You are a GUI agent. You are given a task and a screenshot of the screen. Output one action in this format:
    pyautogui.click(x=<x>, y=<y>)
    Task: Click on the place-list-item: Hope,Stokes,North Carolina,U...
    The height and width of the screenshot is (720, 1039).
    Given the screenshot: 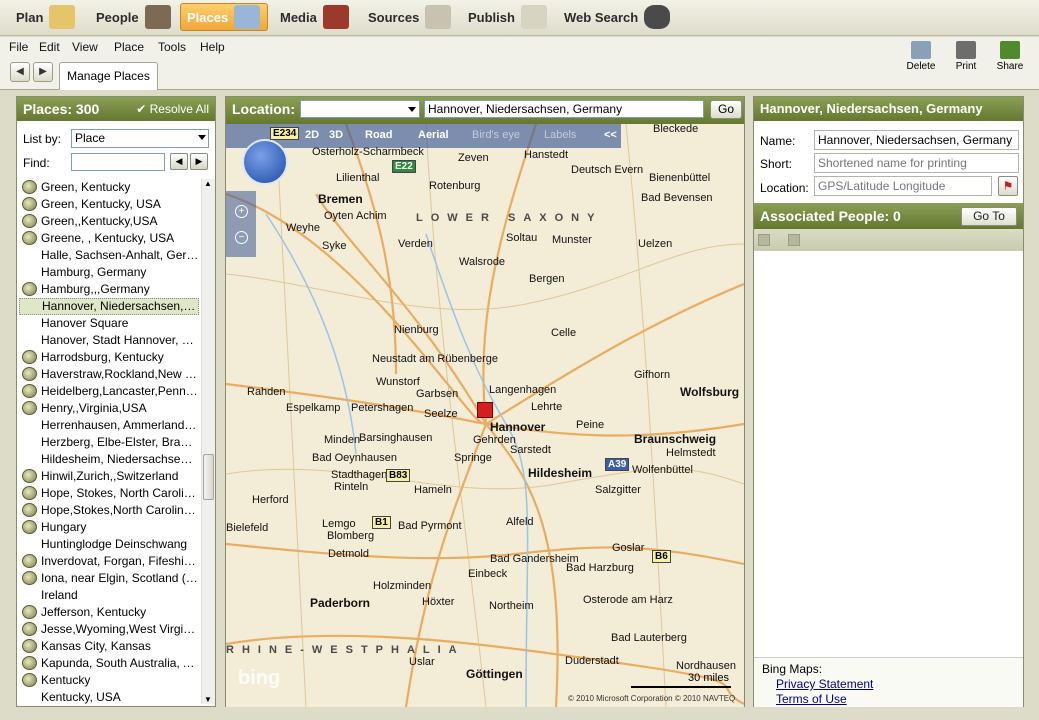 What is the action you would take?
    pyautogui.click(x=109, y=510)
    